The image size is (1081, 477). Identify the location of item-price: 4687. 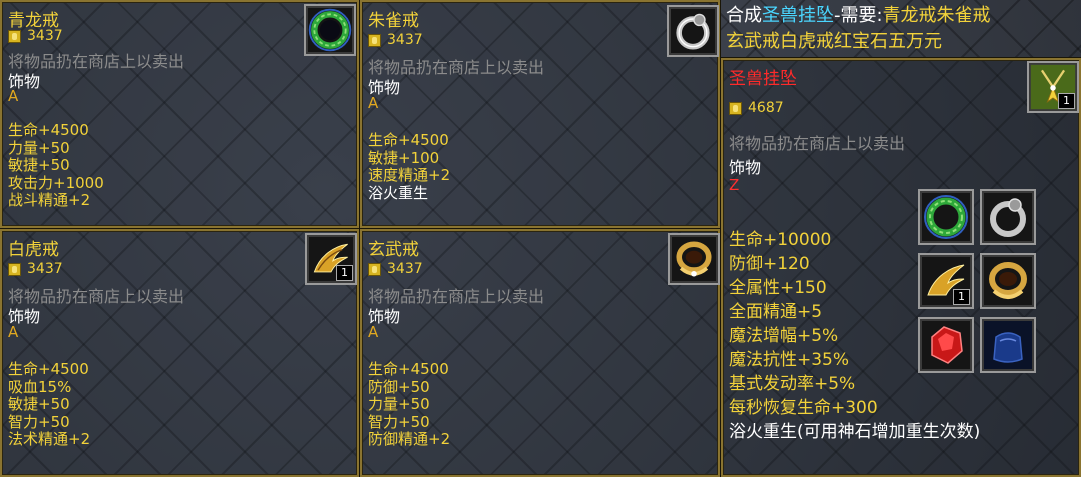
(766, 108).